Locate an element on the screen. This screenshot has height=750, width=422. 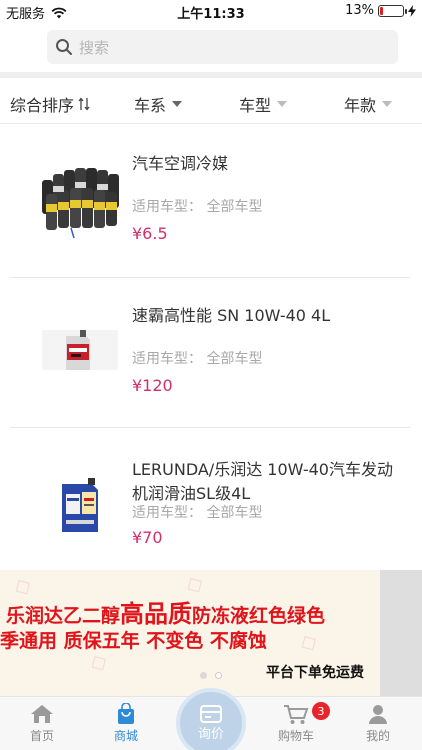
banner-subline: 季通用 质保五年 不变色 不腐蚀 is located at coordinates (133, 641).